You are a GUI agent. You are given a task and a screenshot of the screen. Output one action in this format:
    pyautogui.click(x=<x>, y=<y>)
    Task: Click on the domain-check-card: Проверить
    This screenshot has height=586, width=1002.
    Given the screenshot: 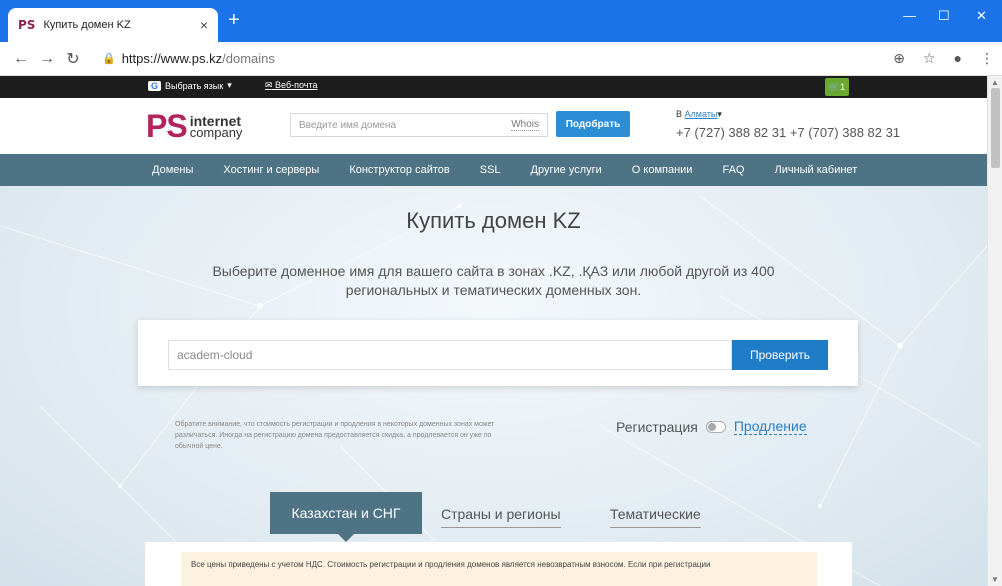 What is the action you would take?
    pyautogui.click(x=498, y=353)
    